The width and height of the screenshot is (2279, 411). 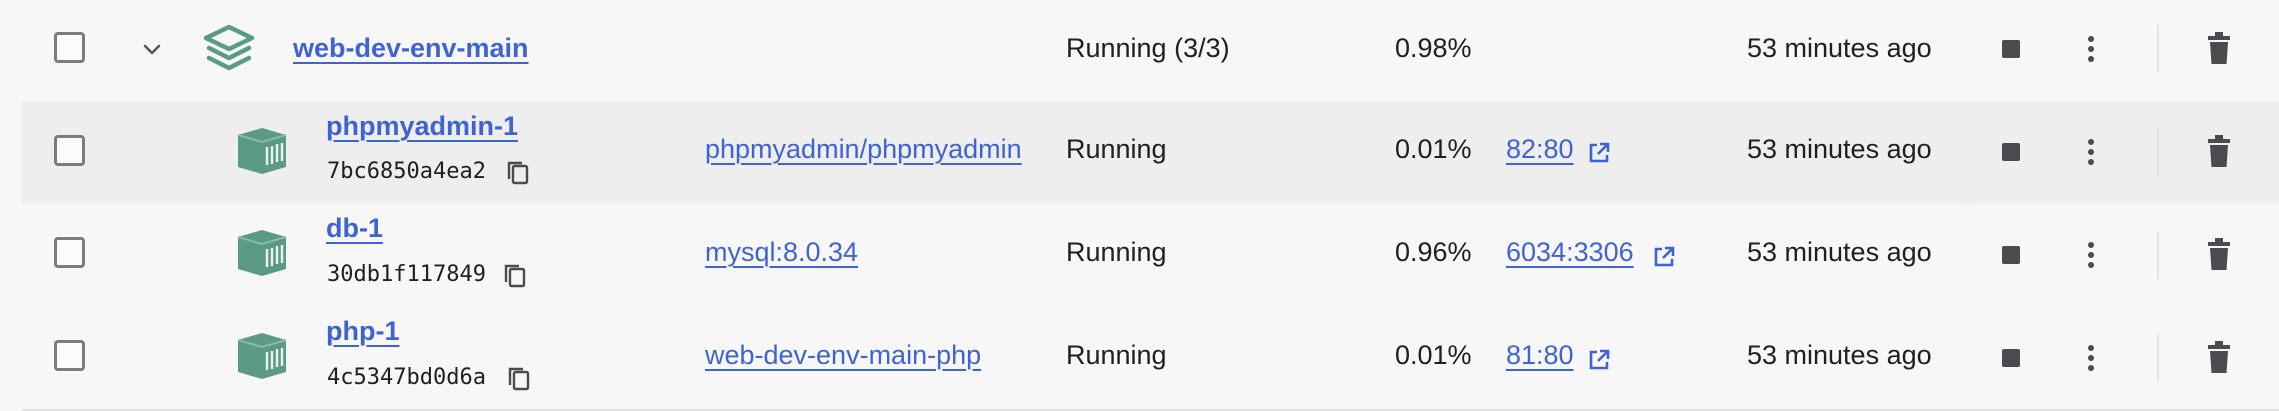 What do you see at coordinates (1540, 149) in the screenshot?
I see `port-link: 82:80` at bounding box center [1540, 149].